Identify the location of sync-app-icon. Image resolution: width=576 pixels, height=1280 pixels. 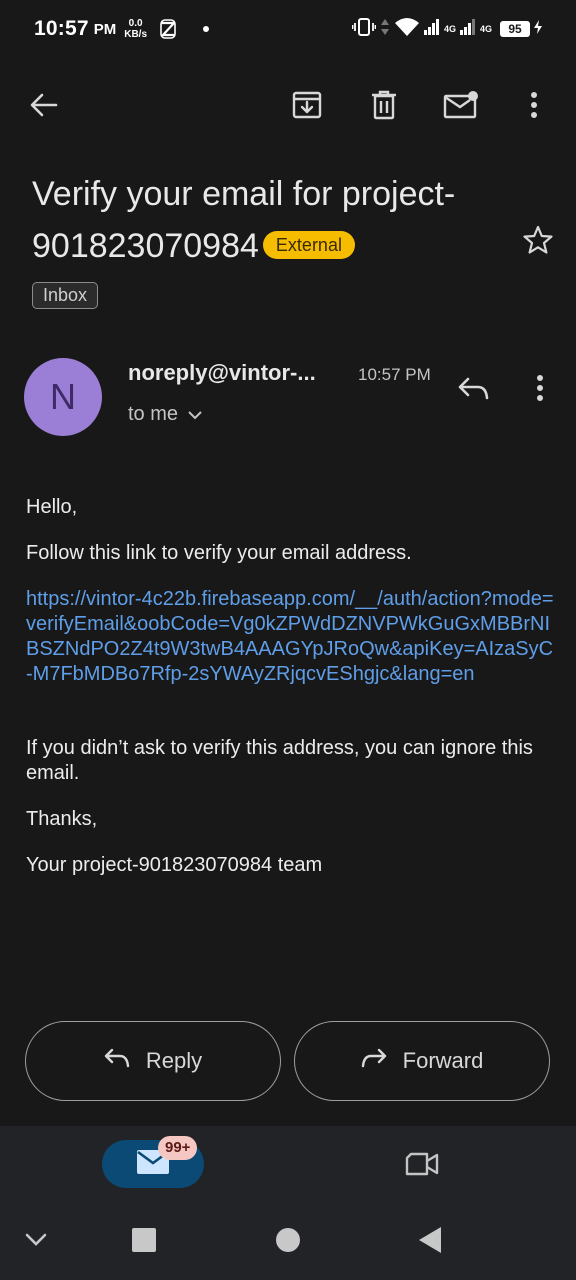
(168, 29).